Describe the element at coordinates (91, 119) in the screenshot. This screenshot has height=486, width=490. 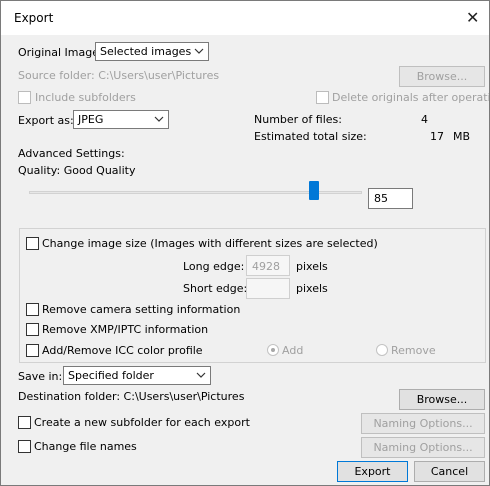
I see `export-format-value: JPEG` at that location.